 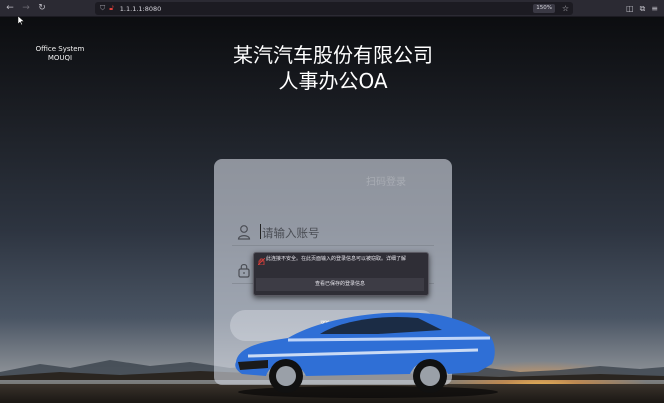 I want to click on extensions-icon: ⧉, so click(x=643, y=8).